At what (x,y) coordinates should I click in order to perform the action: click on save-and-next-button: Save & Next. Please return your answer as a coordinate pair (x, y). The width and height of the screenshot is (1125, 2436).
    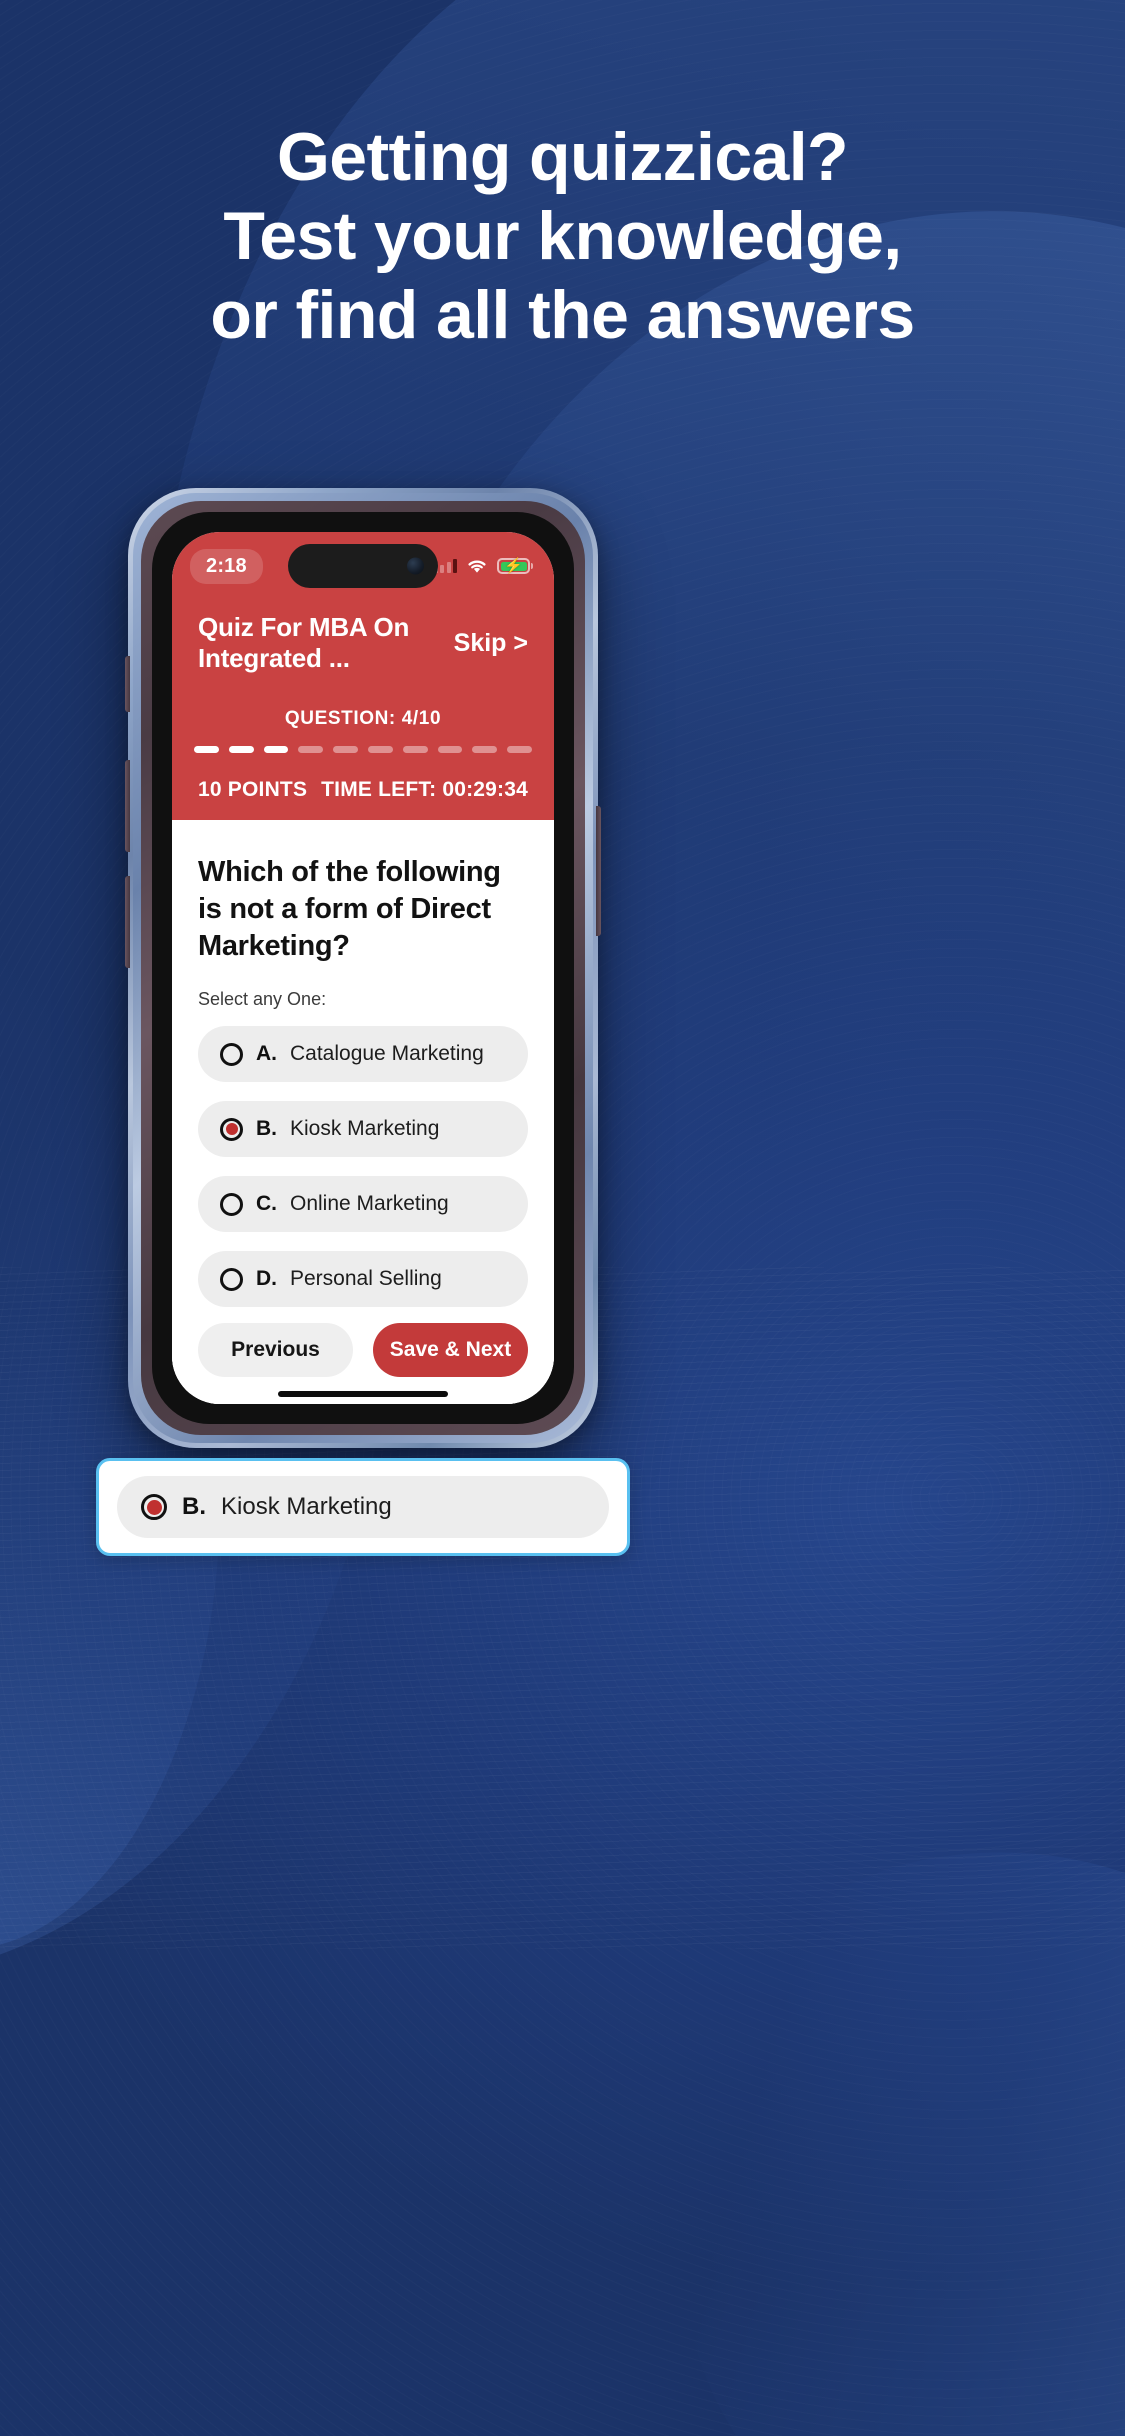
    Looking at the image, I should click on (450, 1350).